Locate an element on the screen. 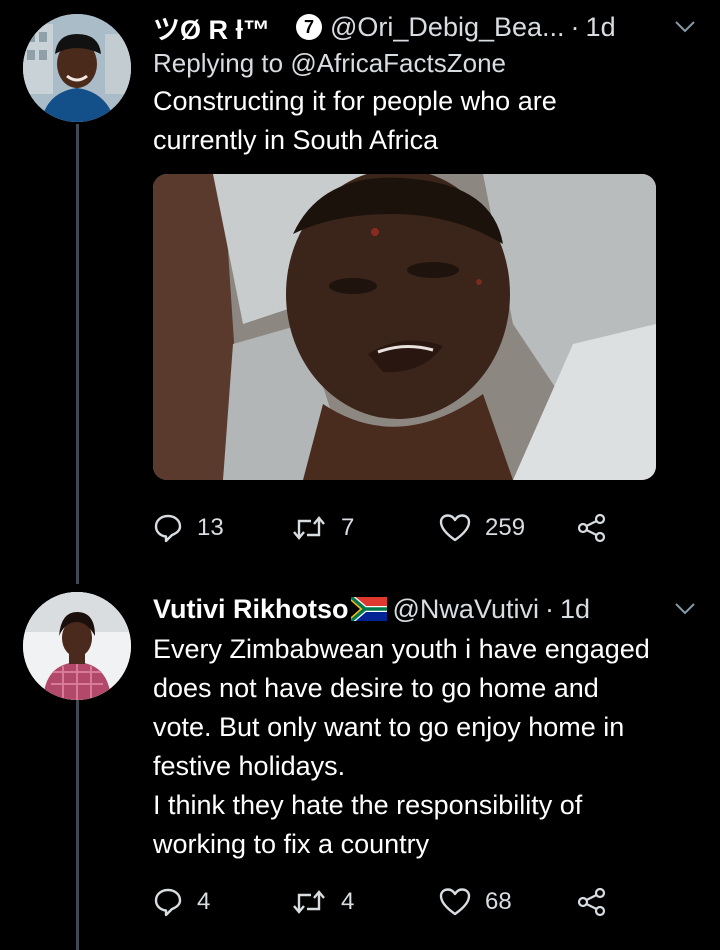  display-name: Vutivi Rikhotso is located at coordinates (251, 609).